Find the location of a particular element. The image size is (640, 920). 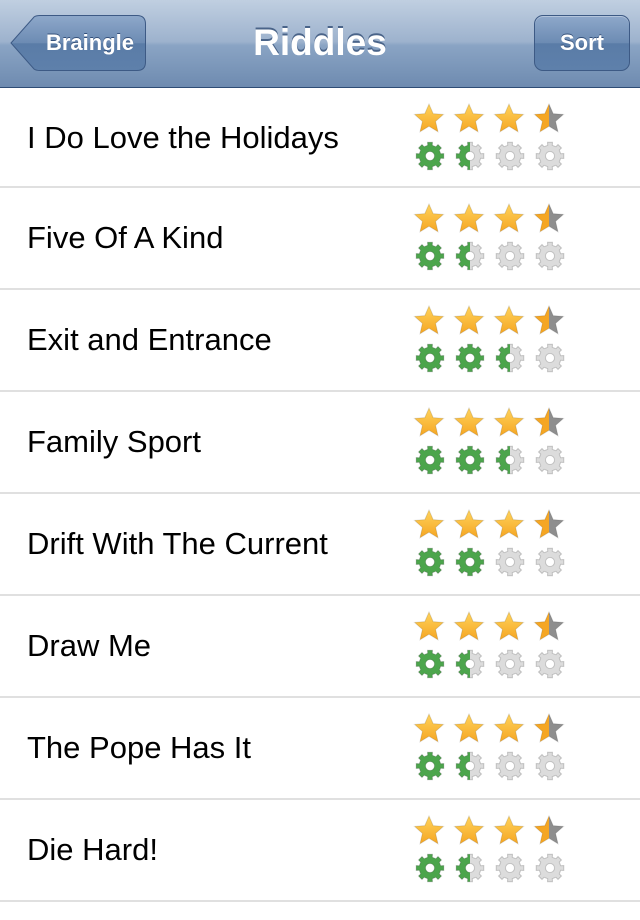

riddle-title: Die Hard! is located at coordinates (92, 849).